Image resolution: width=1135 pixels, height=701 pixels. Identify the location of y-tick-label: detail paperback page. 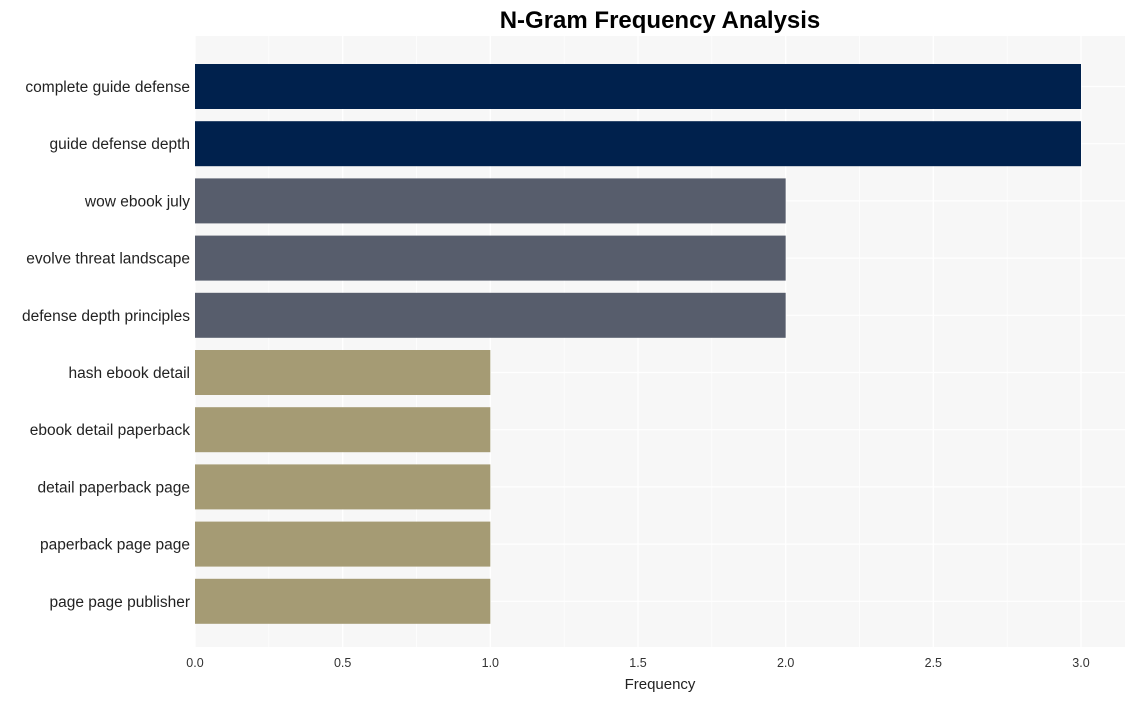
(113, 487).